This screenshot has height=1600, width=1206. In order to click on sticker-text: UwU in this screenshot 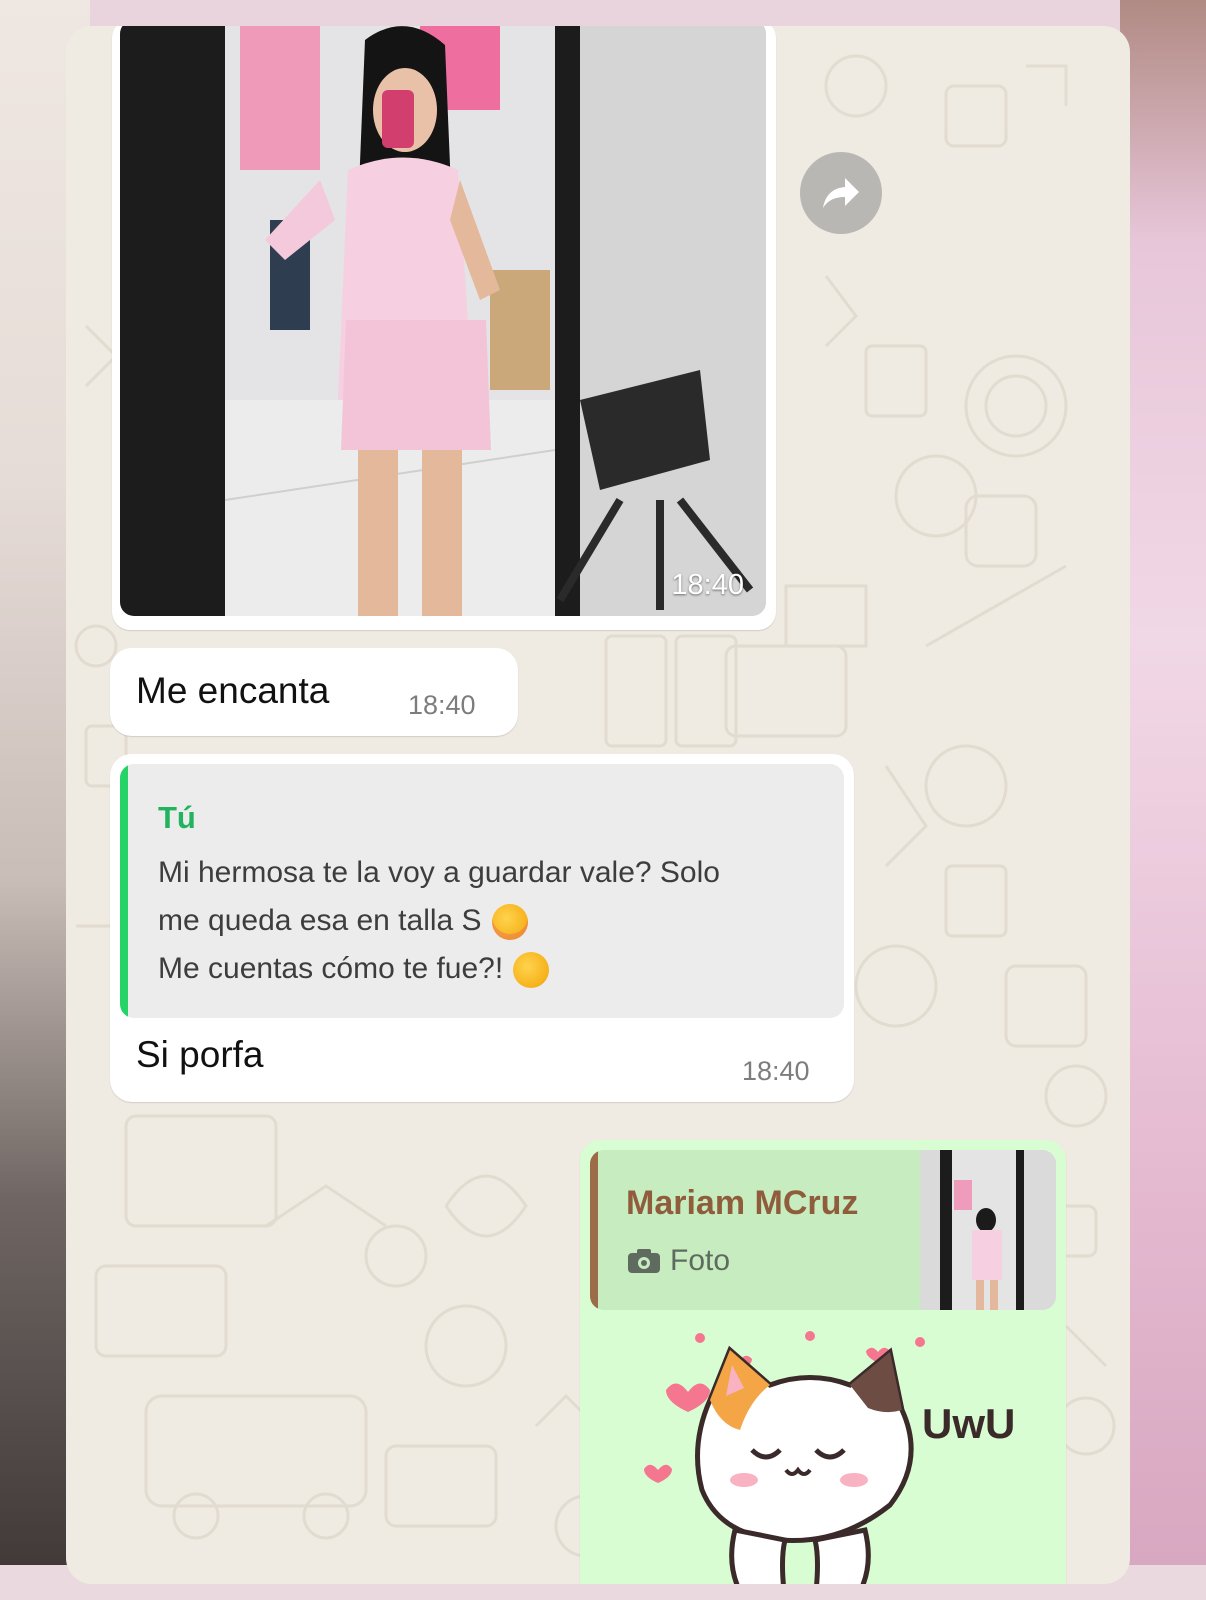, I will do `click(968, 1423)`.